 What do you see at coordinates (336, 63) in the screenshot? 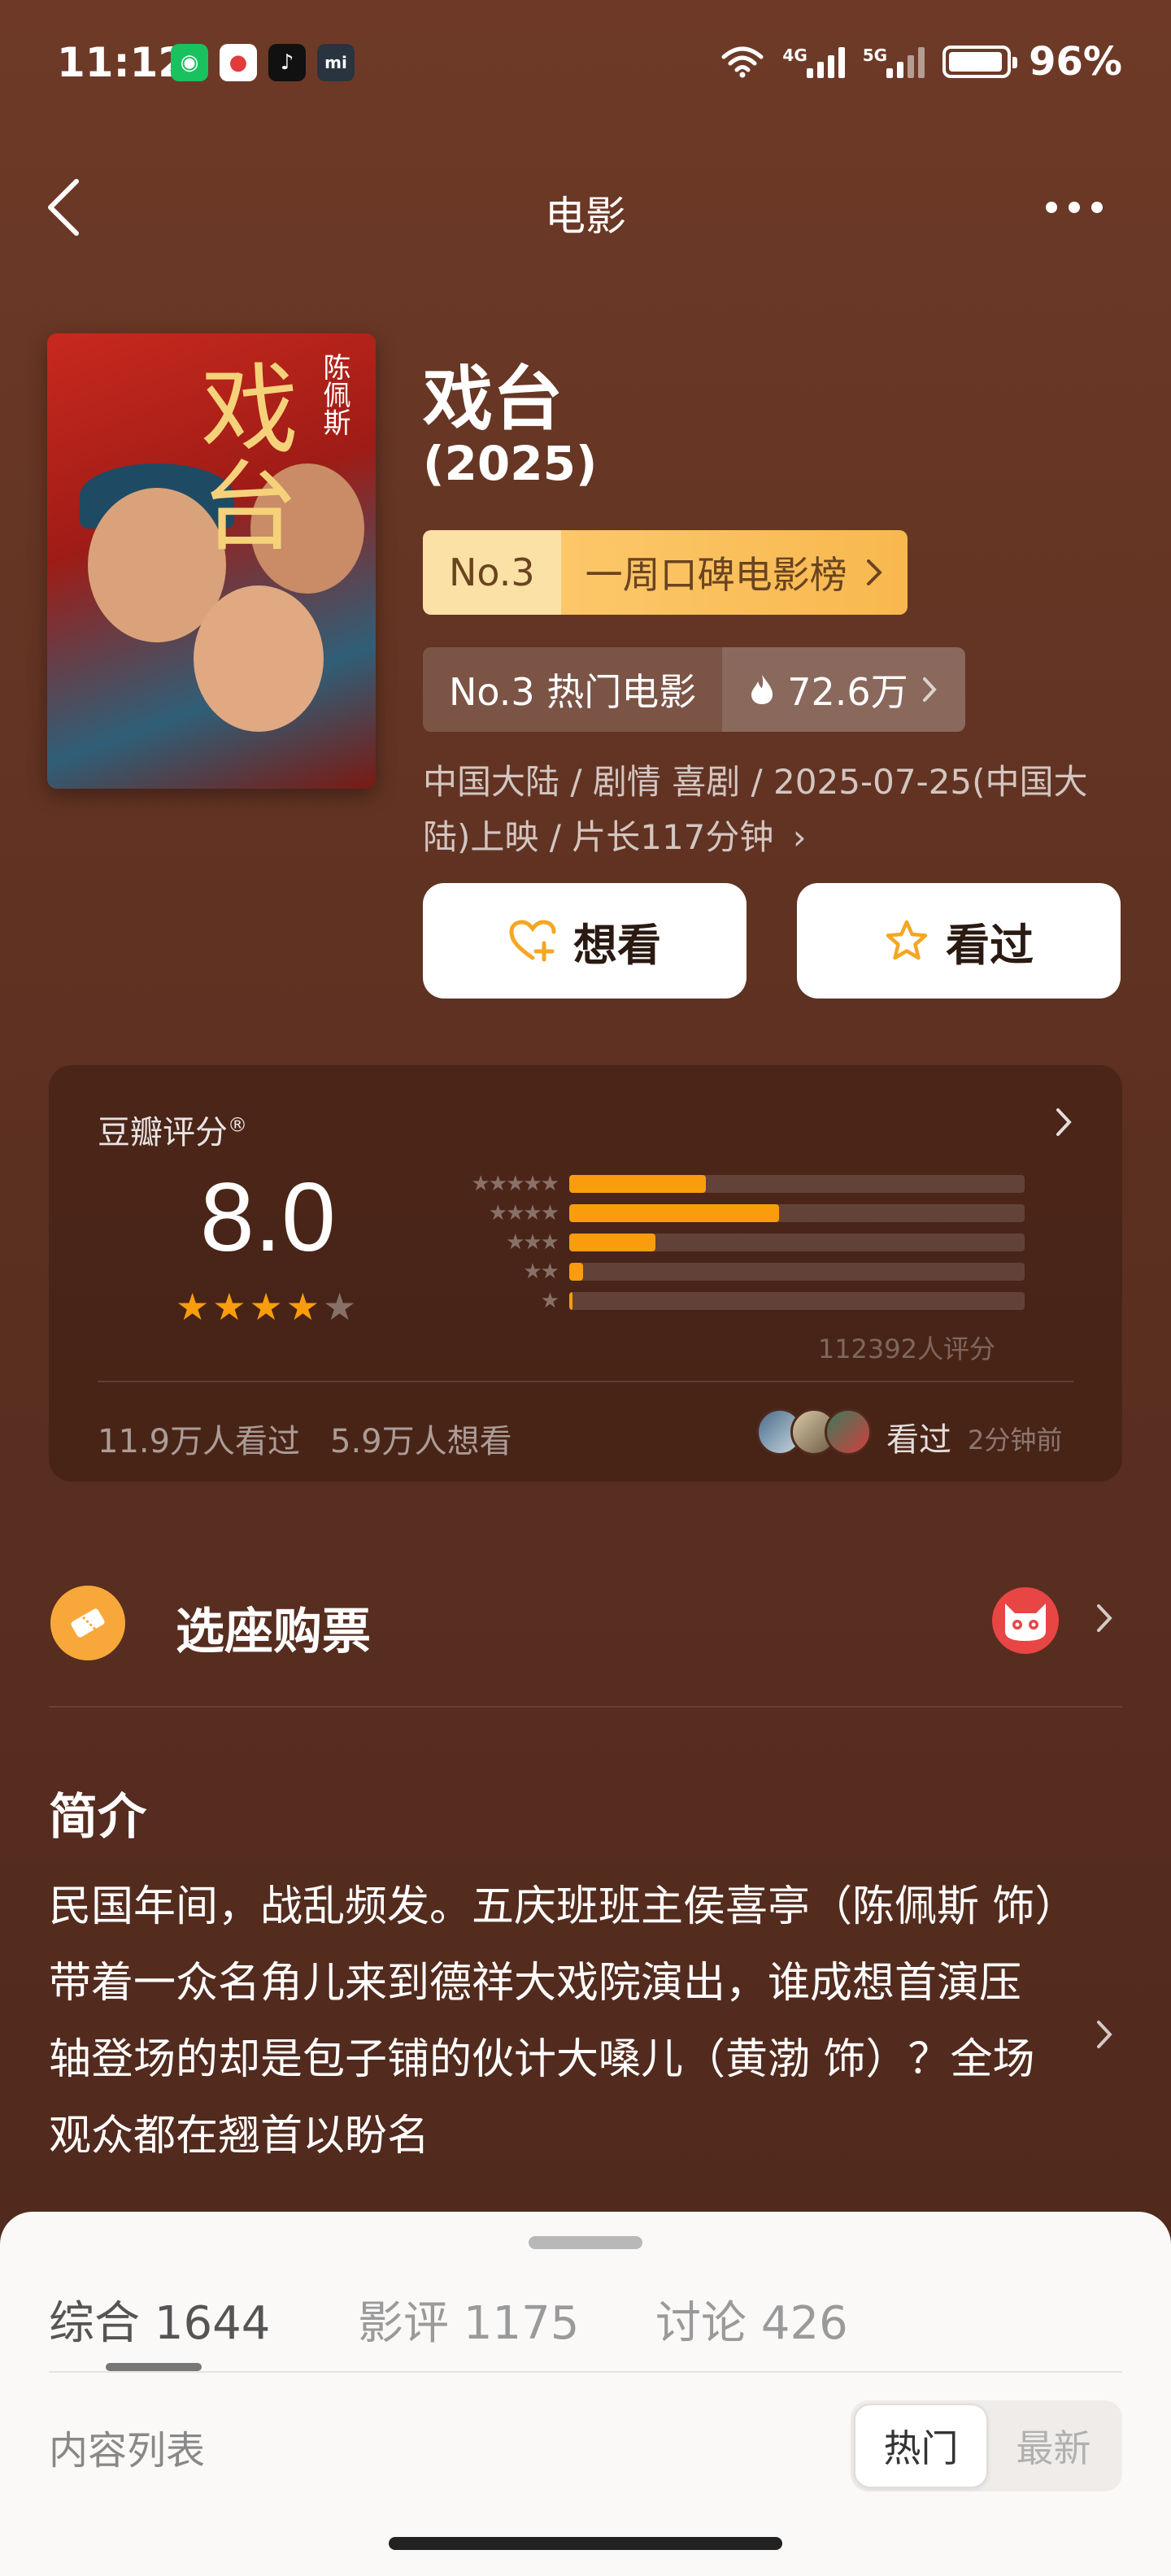
I see `mi-icon: mi` at bounding box center [336, 63].